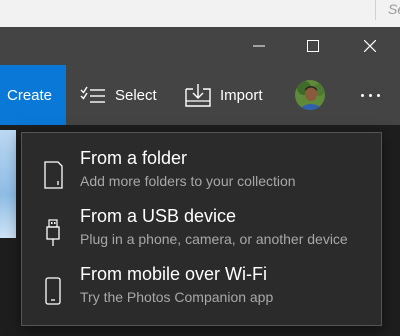  I want to click on menu-item-title: From a USB device, so click(158, 216).